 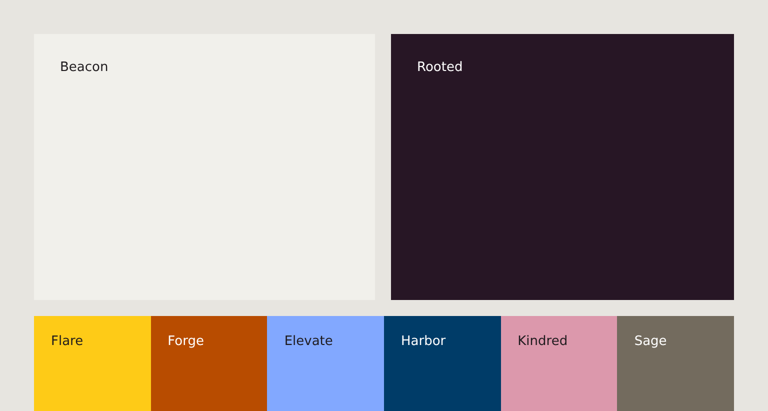 I want to click on swatch-label: Forge, so click(x=186, y=341).